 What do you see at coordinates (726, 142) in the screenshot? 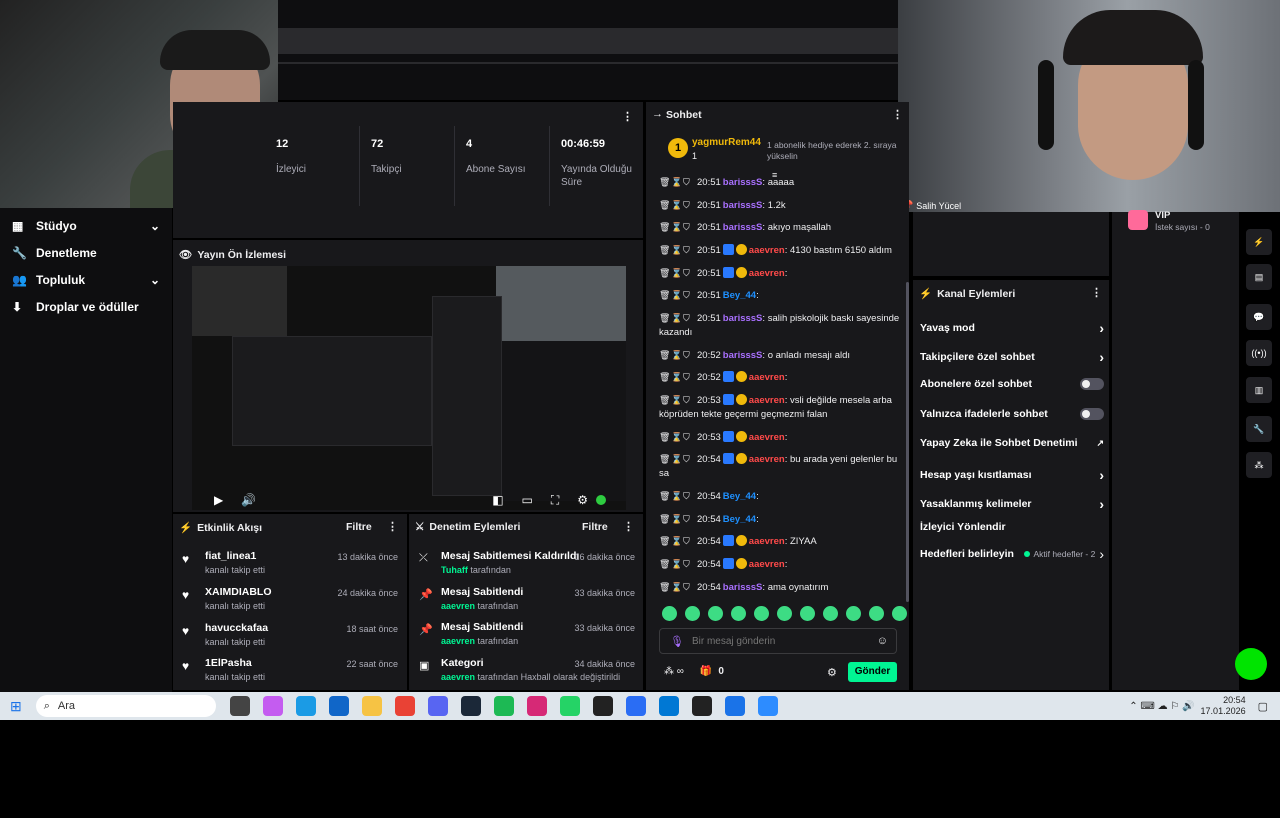
I see `leaderboard-user: yagmurRem44` at bounding box center [726, 142].